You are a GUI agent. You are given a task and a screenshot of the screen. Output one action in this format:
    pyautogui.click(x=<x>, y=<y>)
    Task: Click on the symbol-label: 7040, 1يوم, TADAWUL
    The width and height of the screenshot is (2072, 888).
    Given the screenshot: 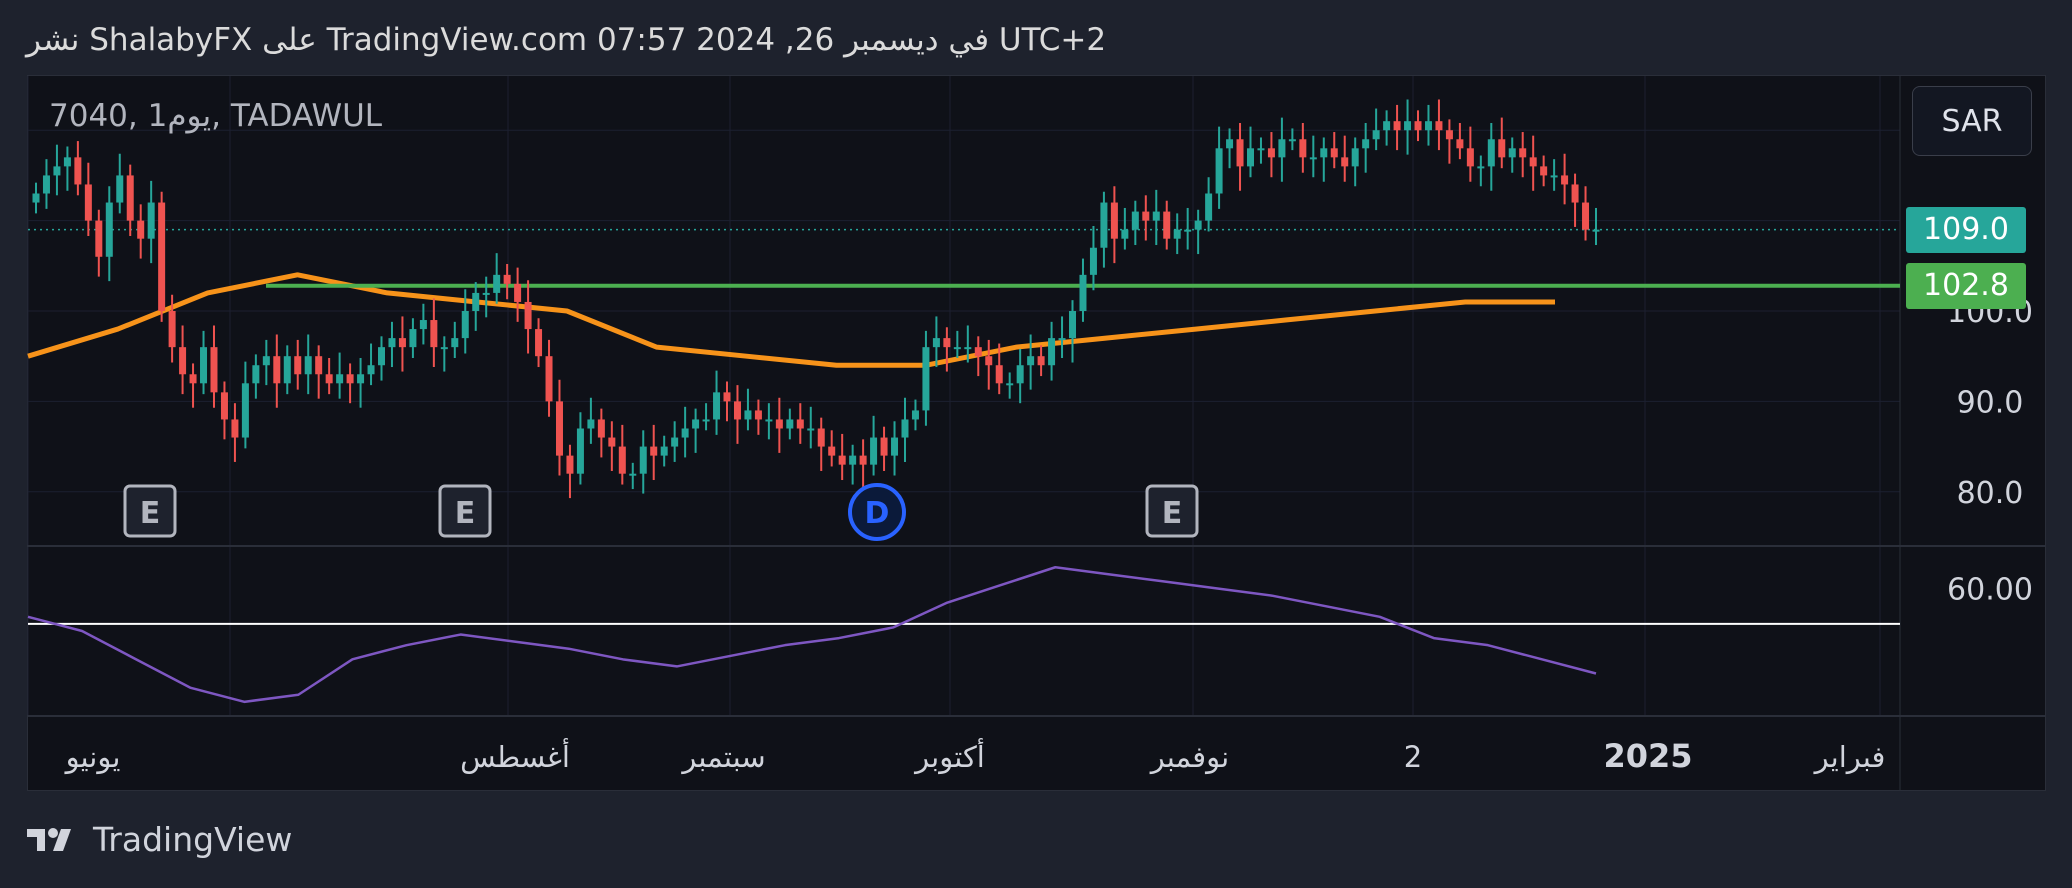 What is the action you would take?
    pyautogui.click(x=215, y=116)
    